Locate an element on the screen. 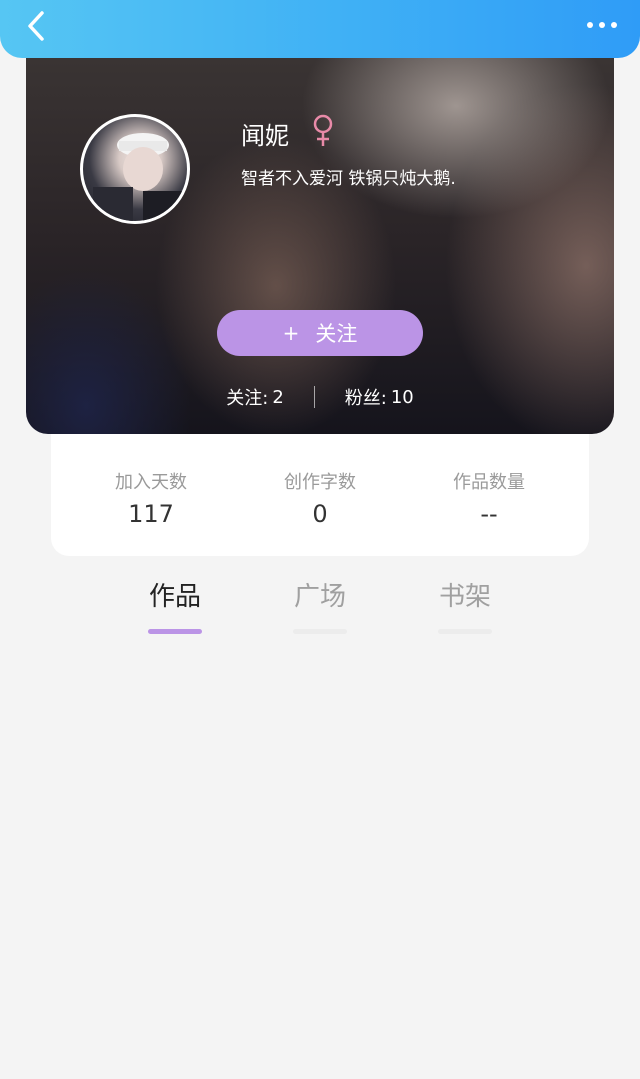  chevron-left-icon is located at coordinates (36, 26).